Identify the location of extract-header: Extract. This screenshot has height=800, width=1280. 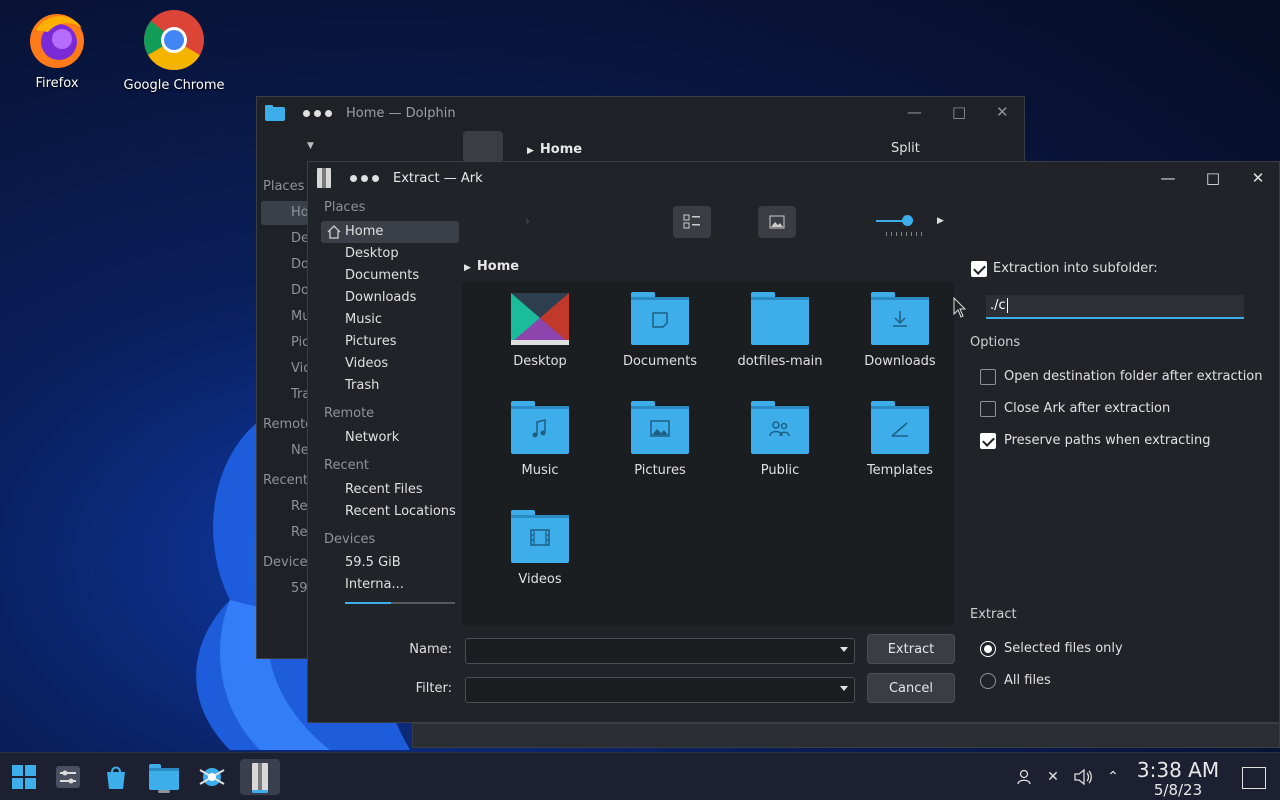
(993, 614).